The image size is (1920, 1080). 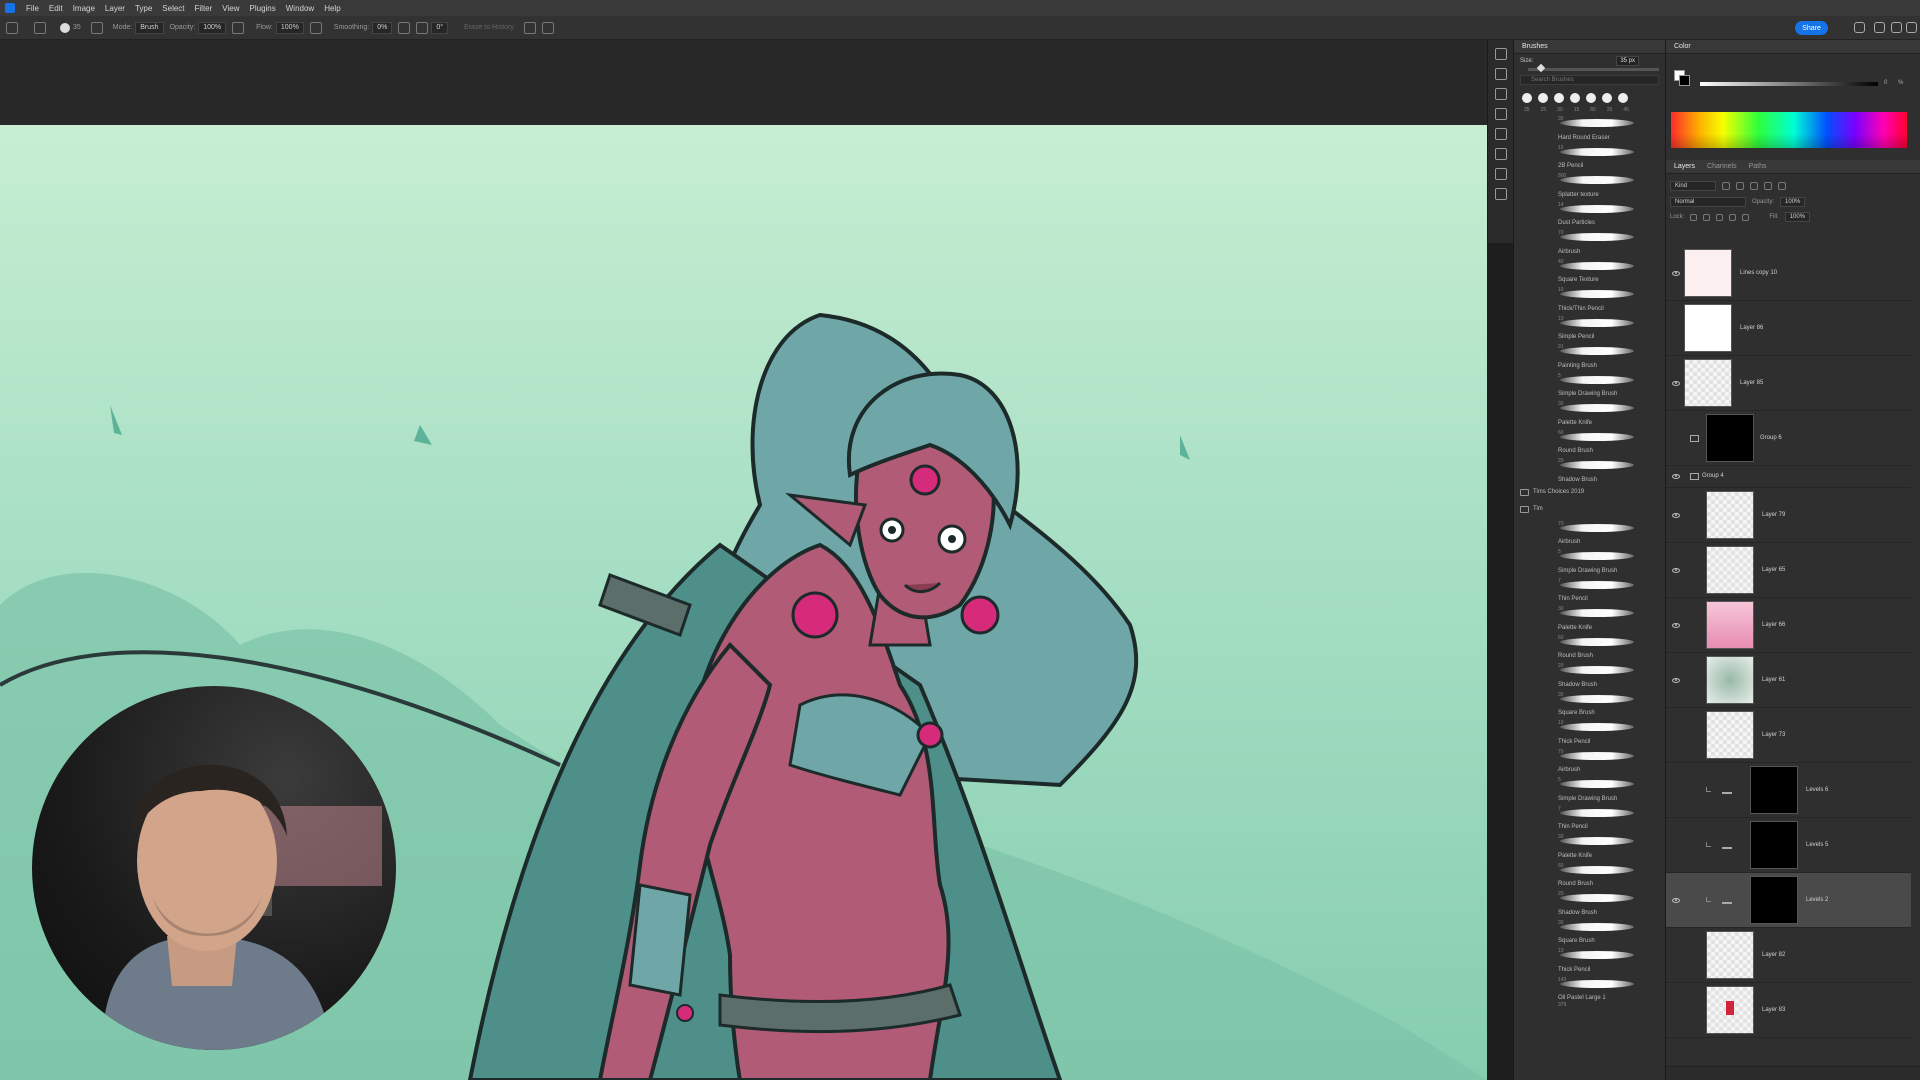 What do you see at coordinates (1707, 217) in the screenshot?
I see `lock-pixels-icon` at bounding box center [1707, 217].